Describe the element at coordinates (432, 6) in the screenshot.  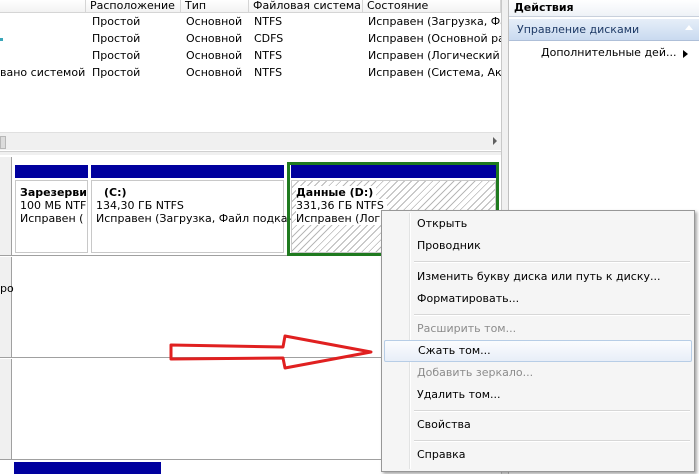
I see `column-header-status: Состояние` at that location.